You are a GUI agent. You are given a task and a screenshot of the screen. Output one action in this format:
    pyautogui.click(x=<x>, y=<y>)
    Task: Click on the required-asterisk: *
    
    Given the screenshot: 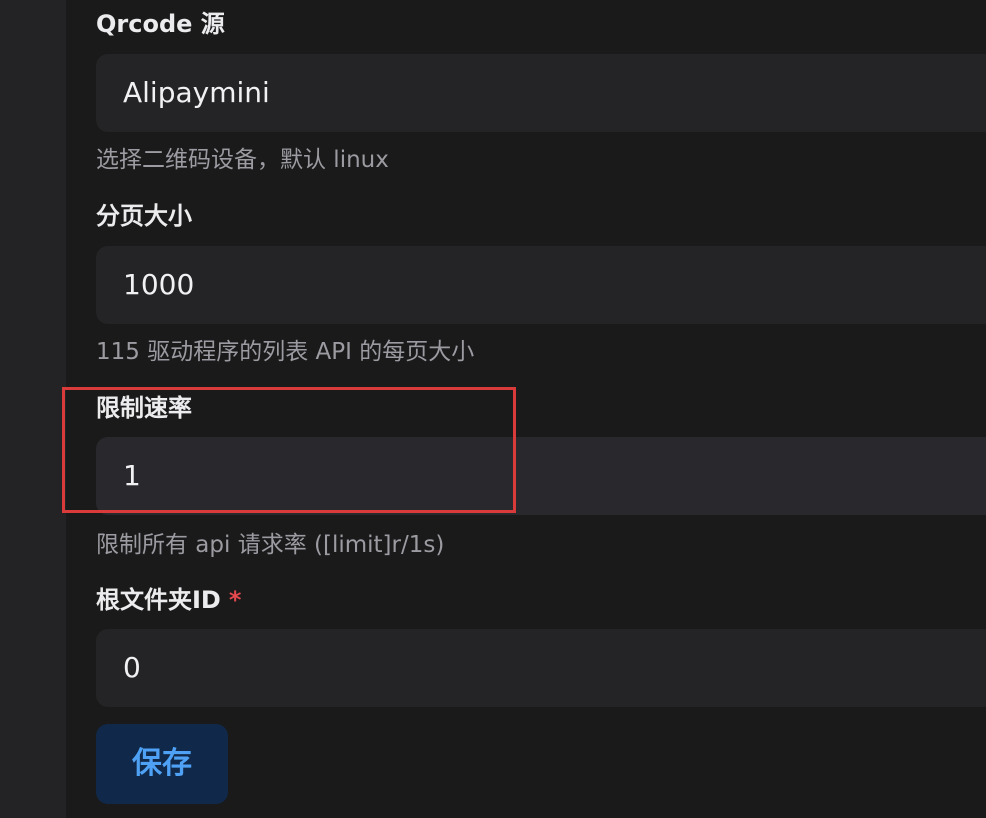 What is the action you would take?
    pyautogui.click(x=235, y=600)
    